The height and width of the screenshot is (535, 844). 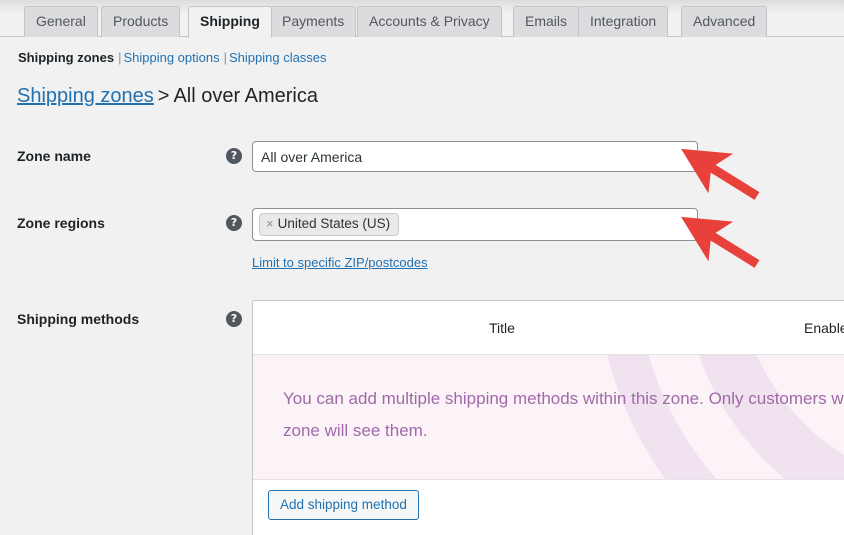 I want to click on subnav-item-shipping-zones: Shipping zones, so click(x=66, y=57).